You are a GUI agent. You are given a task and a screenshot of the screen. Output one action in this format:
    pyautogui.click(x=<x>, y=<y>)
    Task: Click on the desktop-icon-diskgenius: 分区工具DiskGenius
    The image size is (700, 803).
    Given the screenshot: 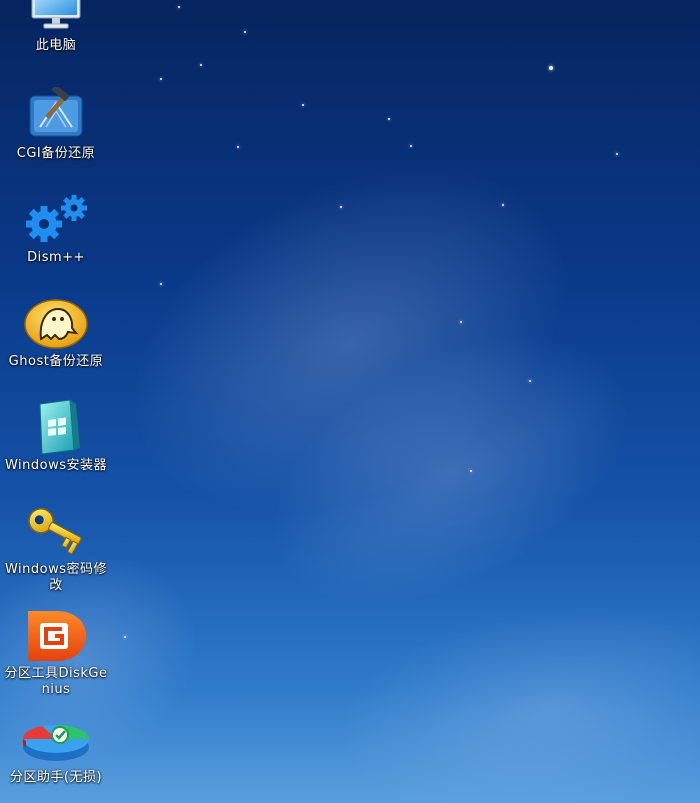 What is the action you would take?
    pyautogui.click(x=56, y=652)
    